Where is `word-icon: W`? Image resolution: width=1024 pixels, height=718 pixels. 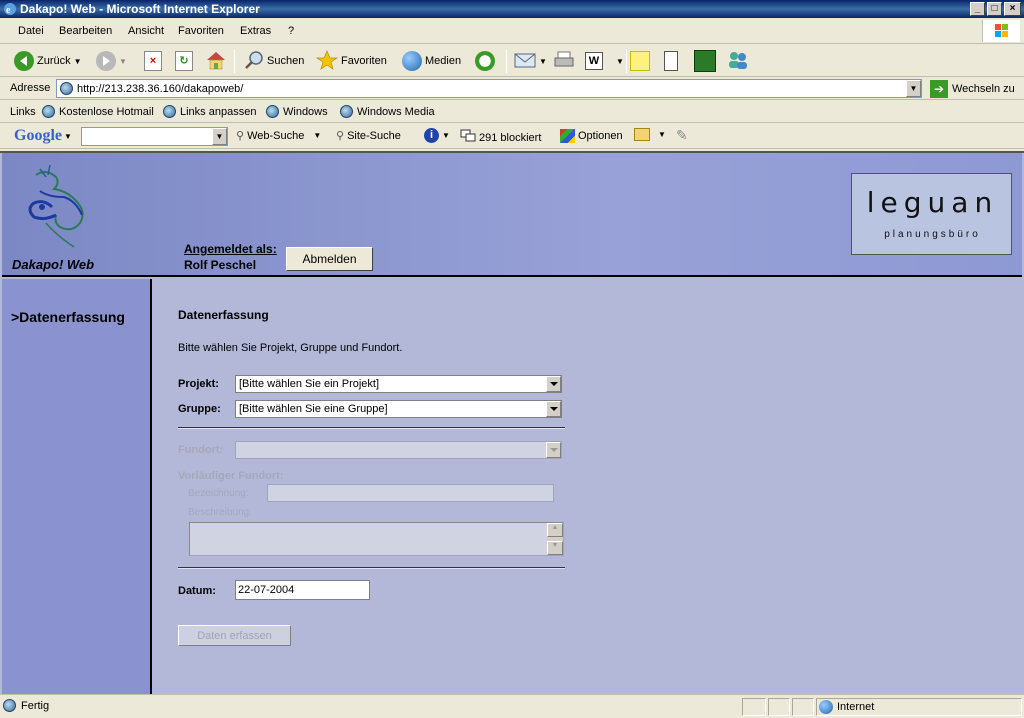
word-icon: W is located at coordinates (594, 61).